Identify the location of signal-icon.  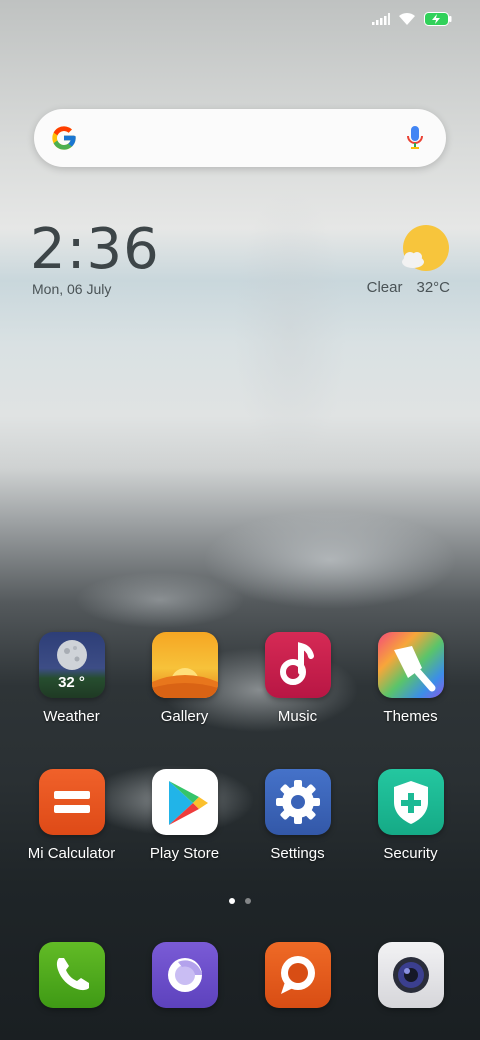
(381, 21).